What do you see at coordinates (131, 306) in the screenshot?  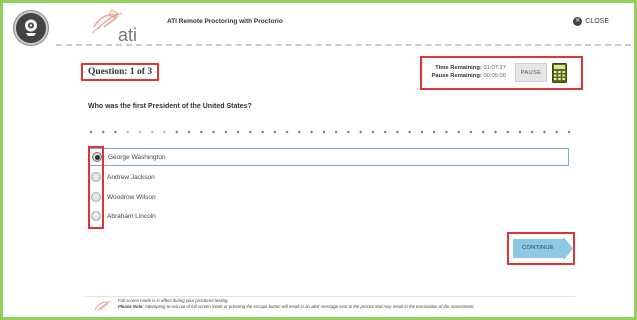 I see `footer-warning-label: Please Note:` at bounding box center [131, 306].